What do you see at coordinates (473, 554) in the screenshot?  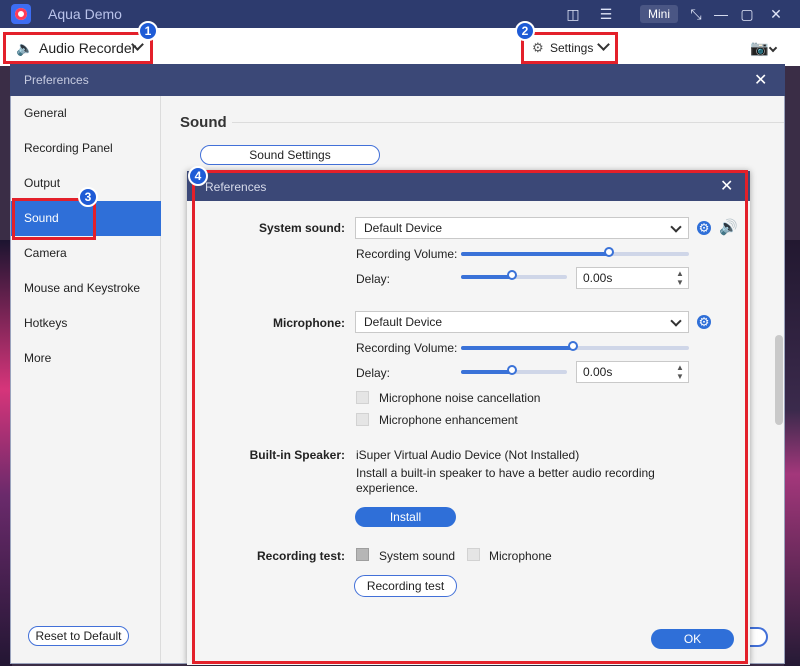 I see `test-microphone-checkbox` at bounding box center [473, 554].